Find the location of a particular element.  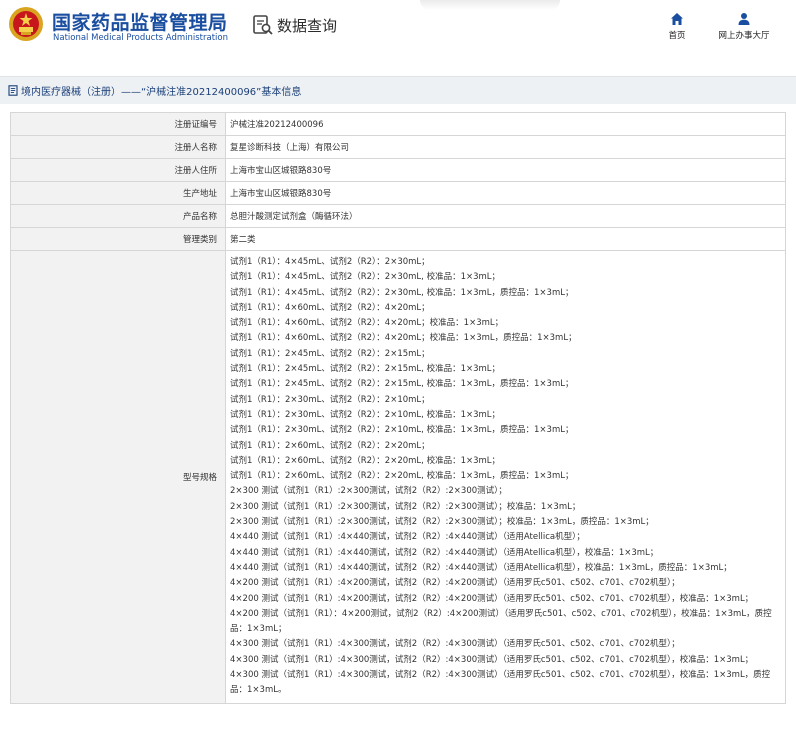

spec-line: 试剂1（R1）：4×60mL、试剂2（R2）：4×20mL；校准品：1×3mL； is located at coordinates (367, 323).